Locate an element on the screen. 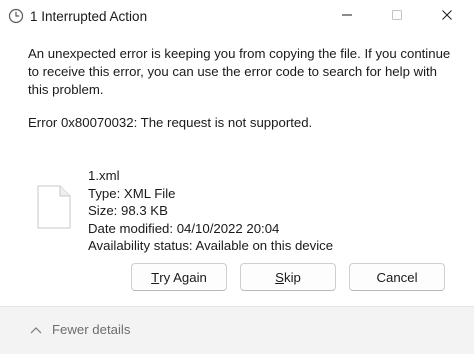 This screenshot has width=474, height=354. cancel-button: Cancel is located at coordinates (397, 277).